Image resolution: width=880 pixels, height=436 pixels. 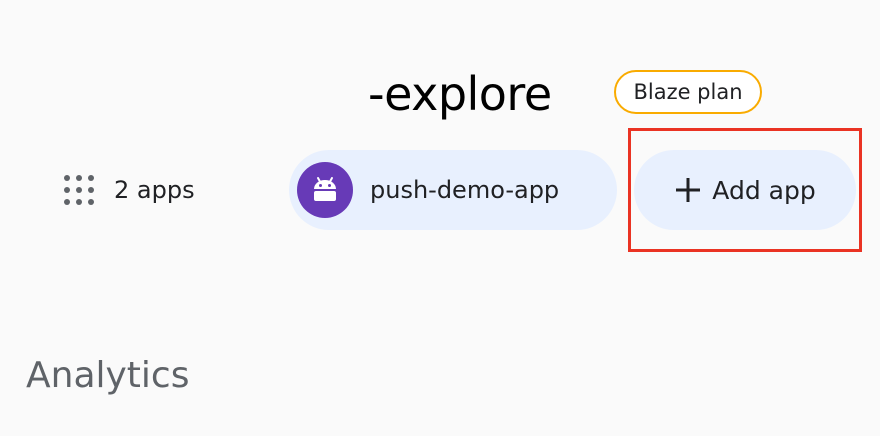 I want to click on app-chip-push-demo-app: push-demo-app, so click(x=453, y=190).